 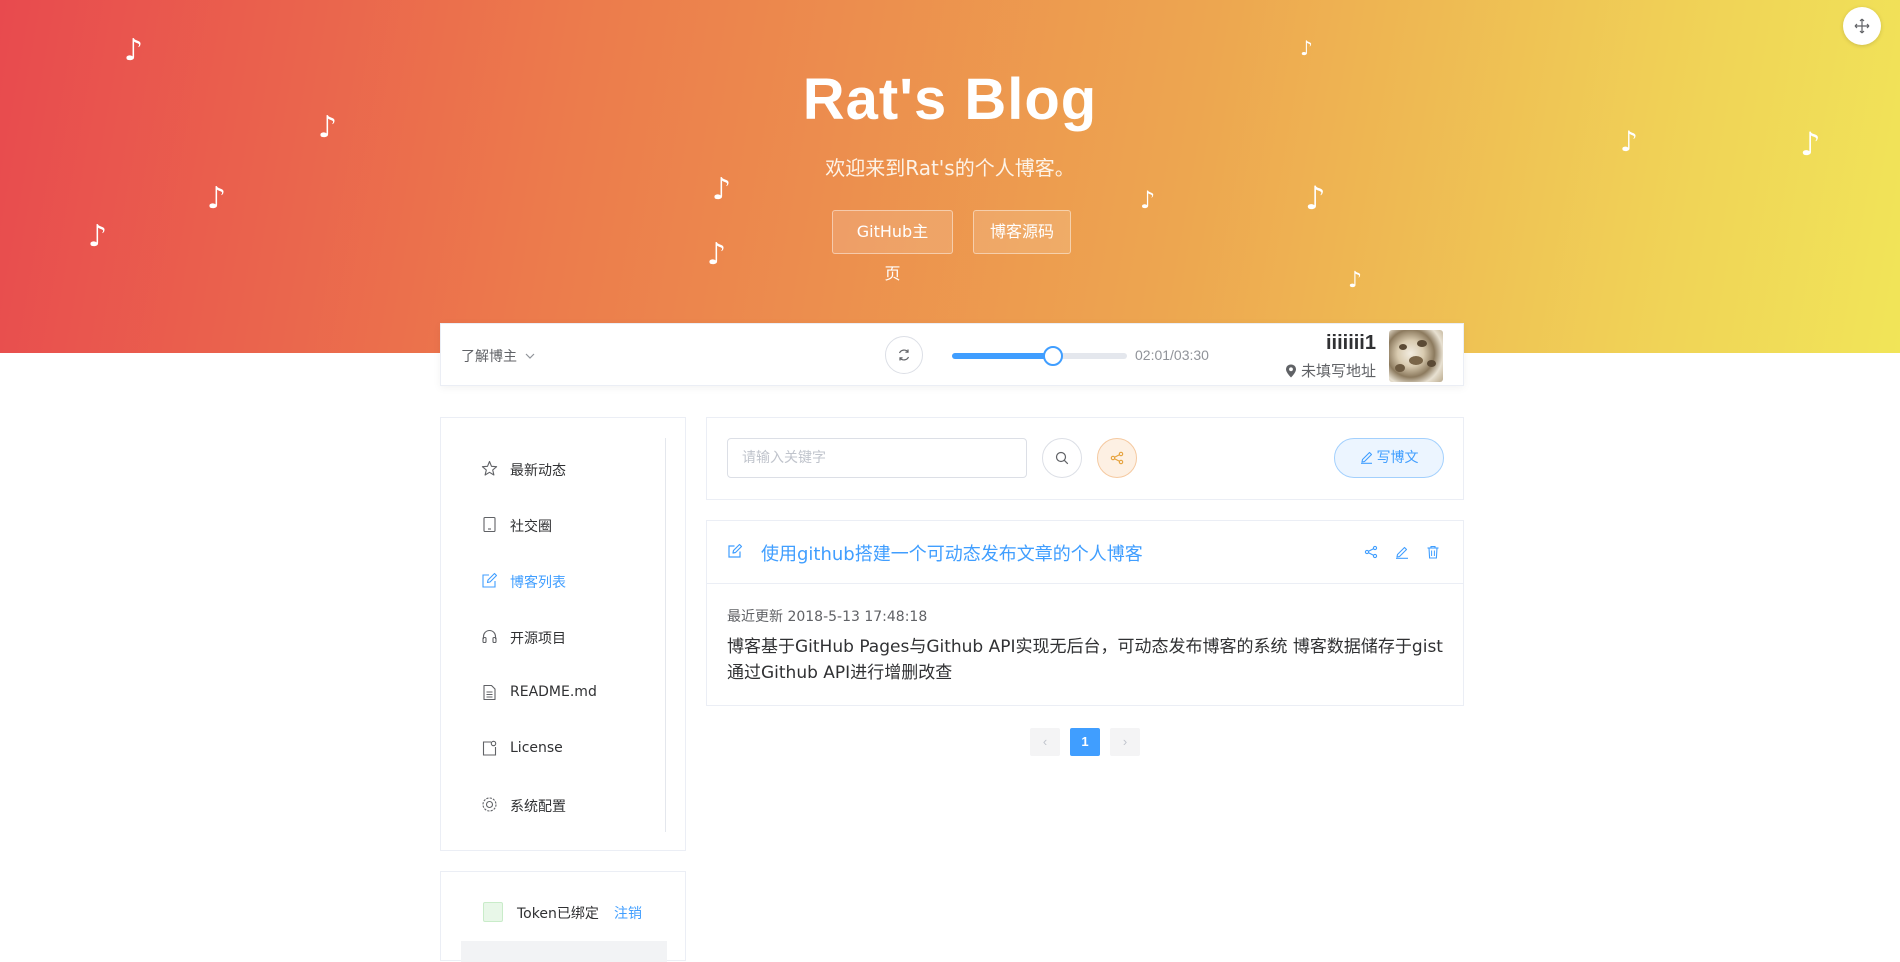 What do you see at coordinates (489, 636) in the screenshot?
I see `headset-icon` at bounding box center [489, 636].